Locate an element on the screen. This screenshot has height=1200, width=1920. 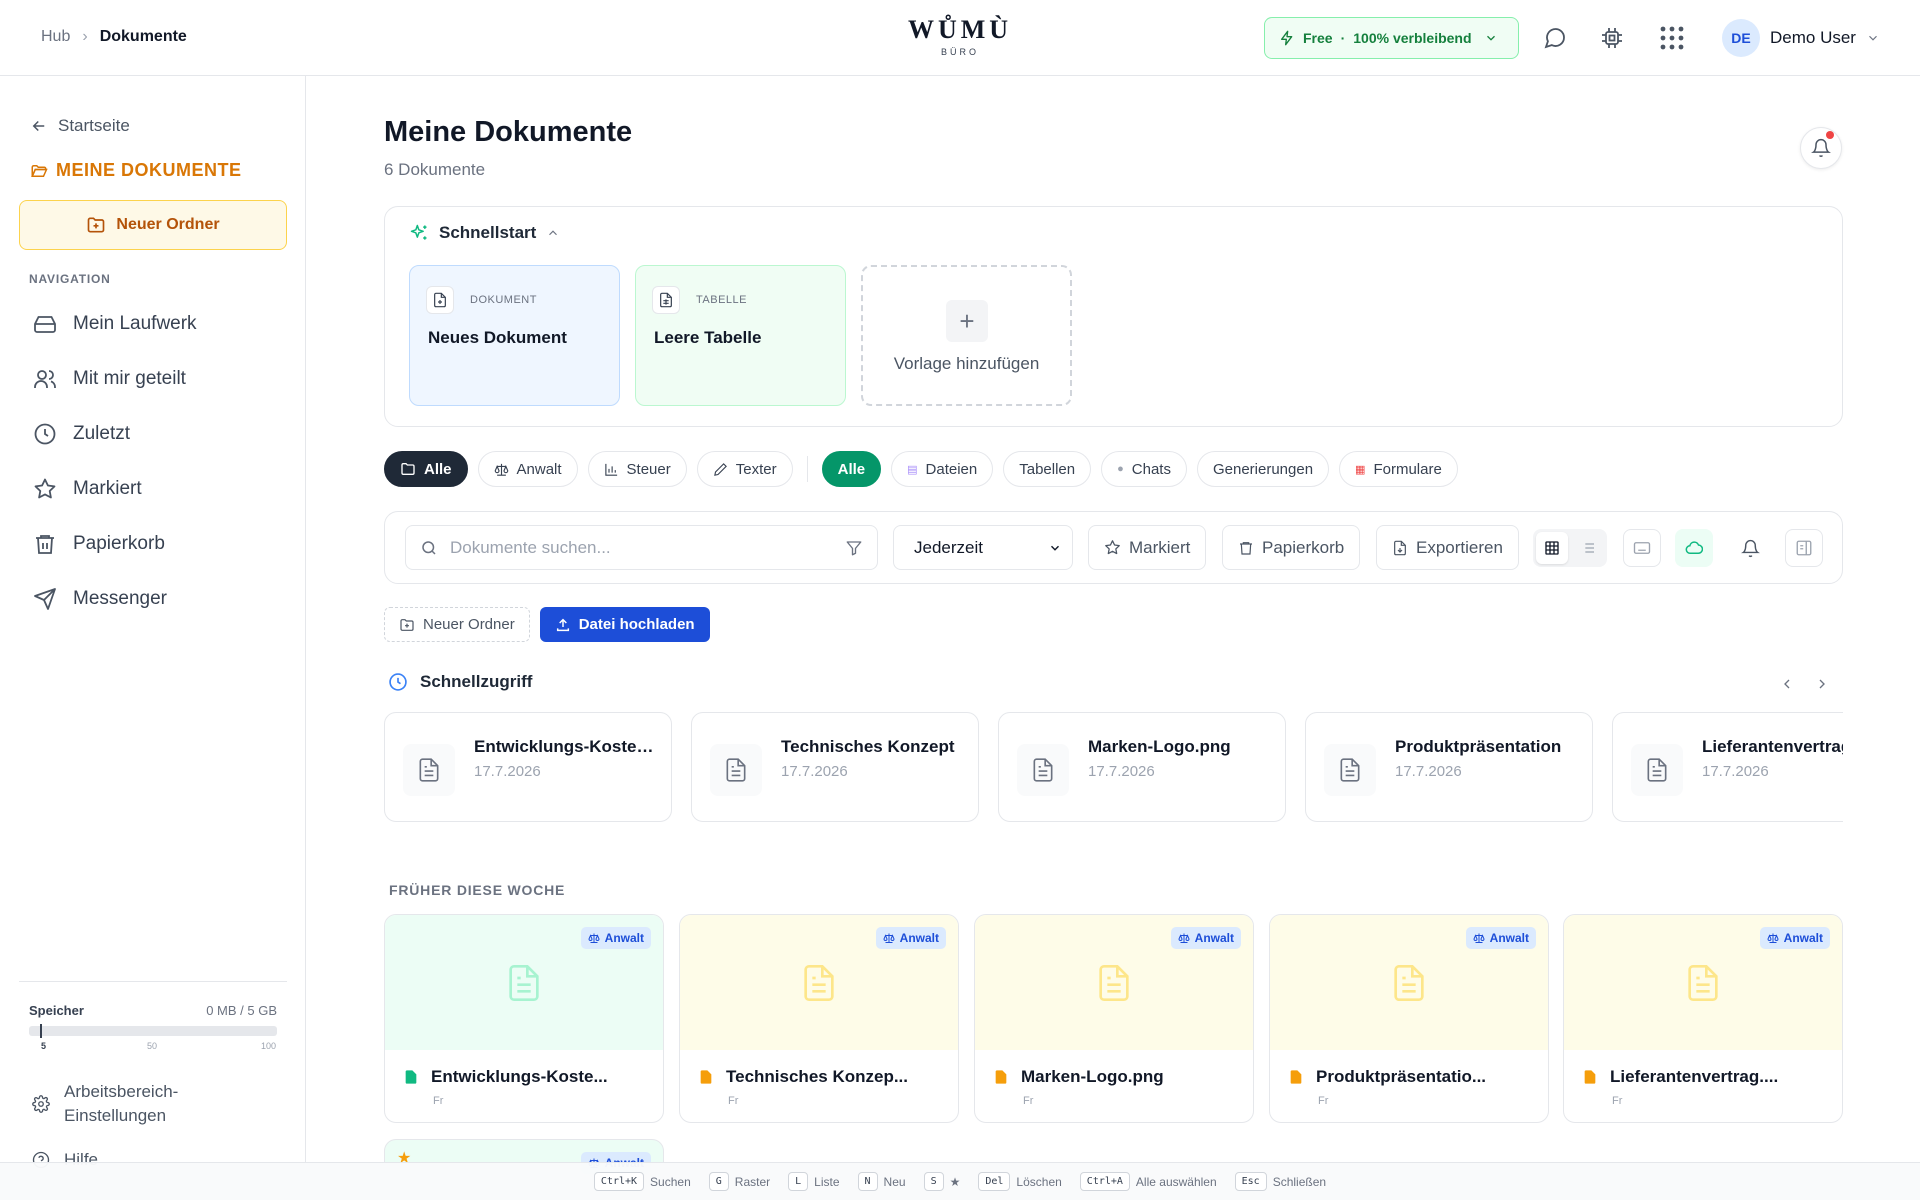
panel-toggle-icon is located at coordinates (1804, 548).